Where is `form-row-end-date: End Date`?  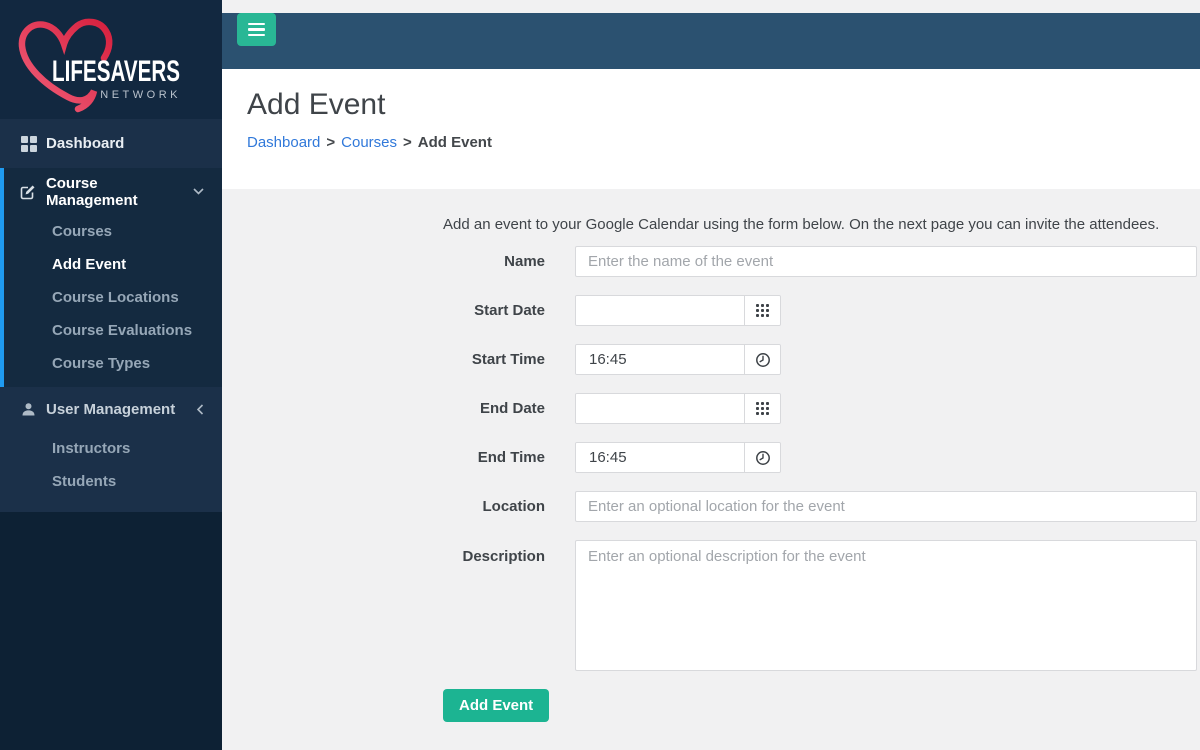 form-row-end-date: End Date is located at coordinates (723, 408).